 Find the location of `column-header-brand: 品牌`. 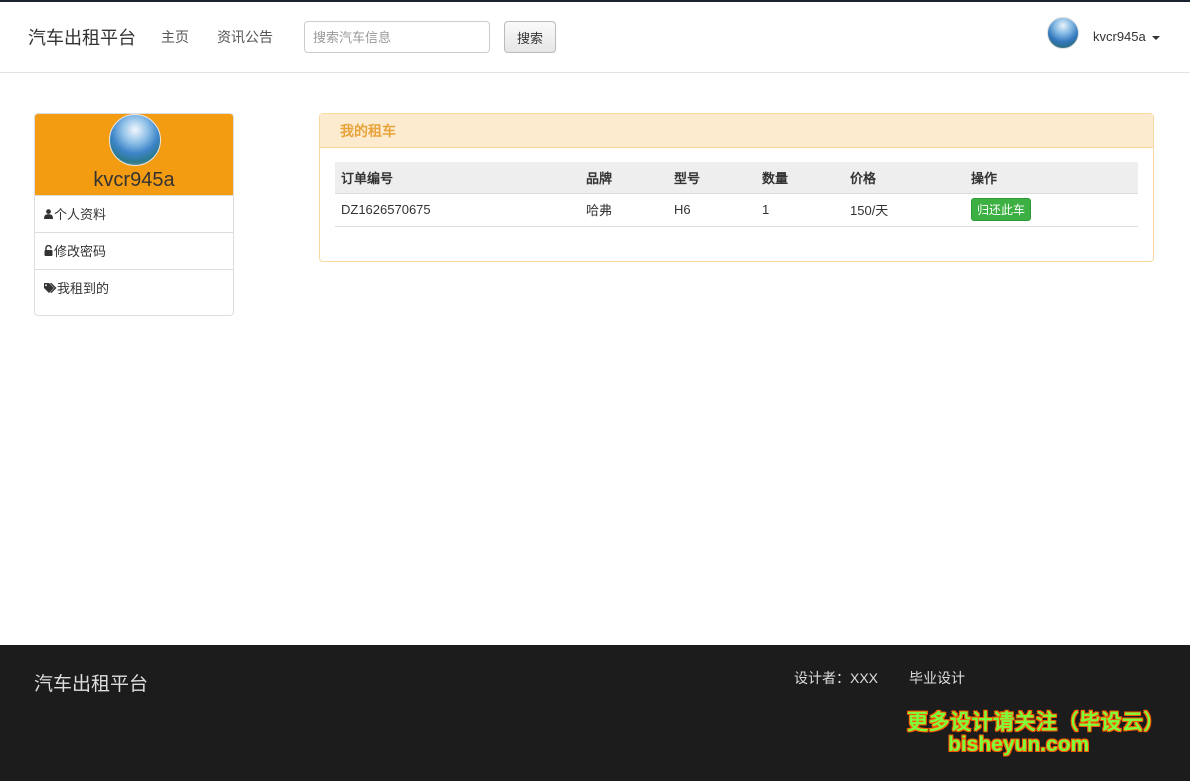

column-header-brand: 品牌 is located at coordinates (624, 177).